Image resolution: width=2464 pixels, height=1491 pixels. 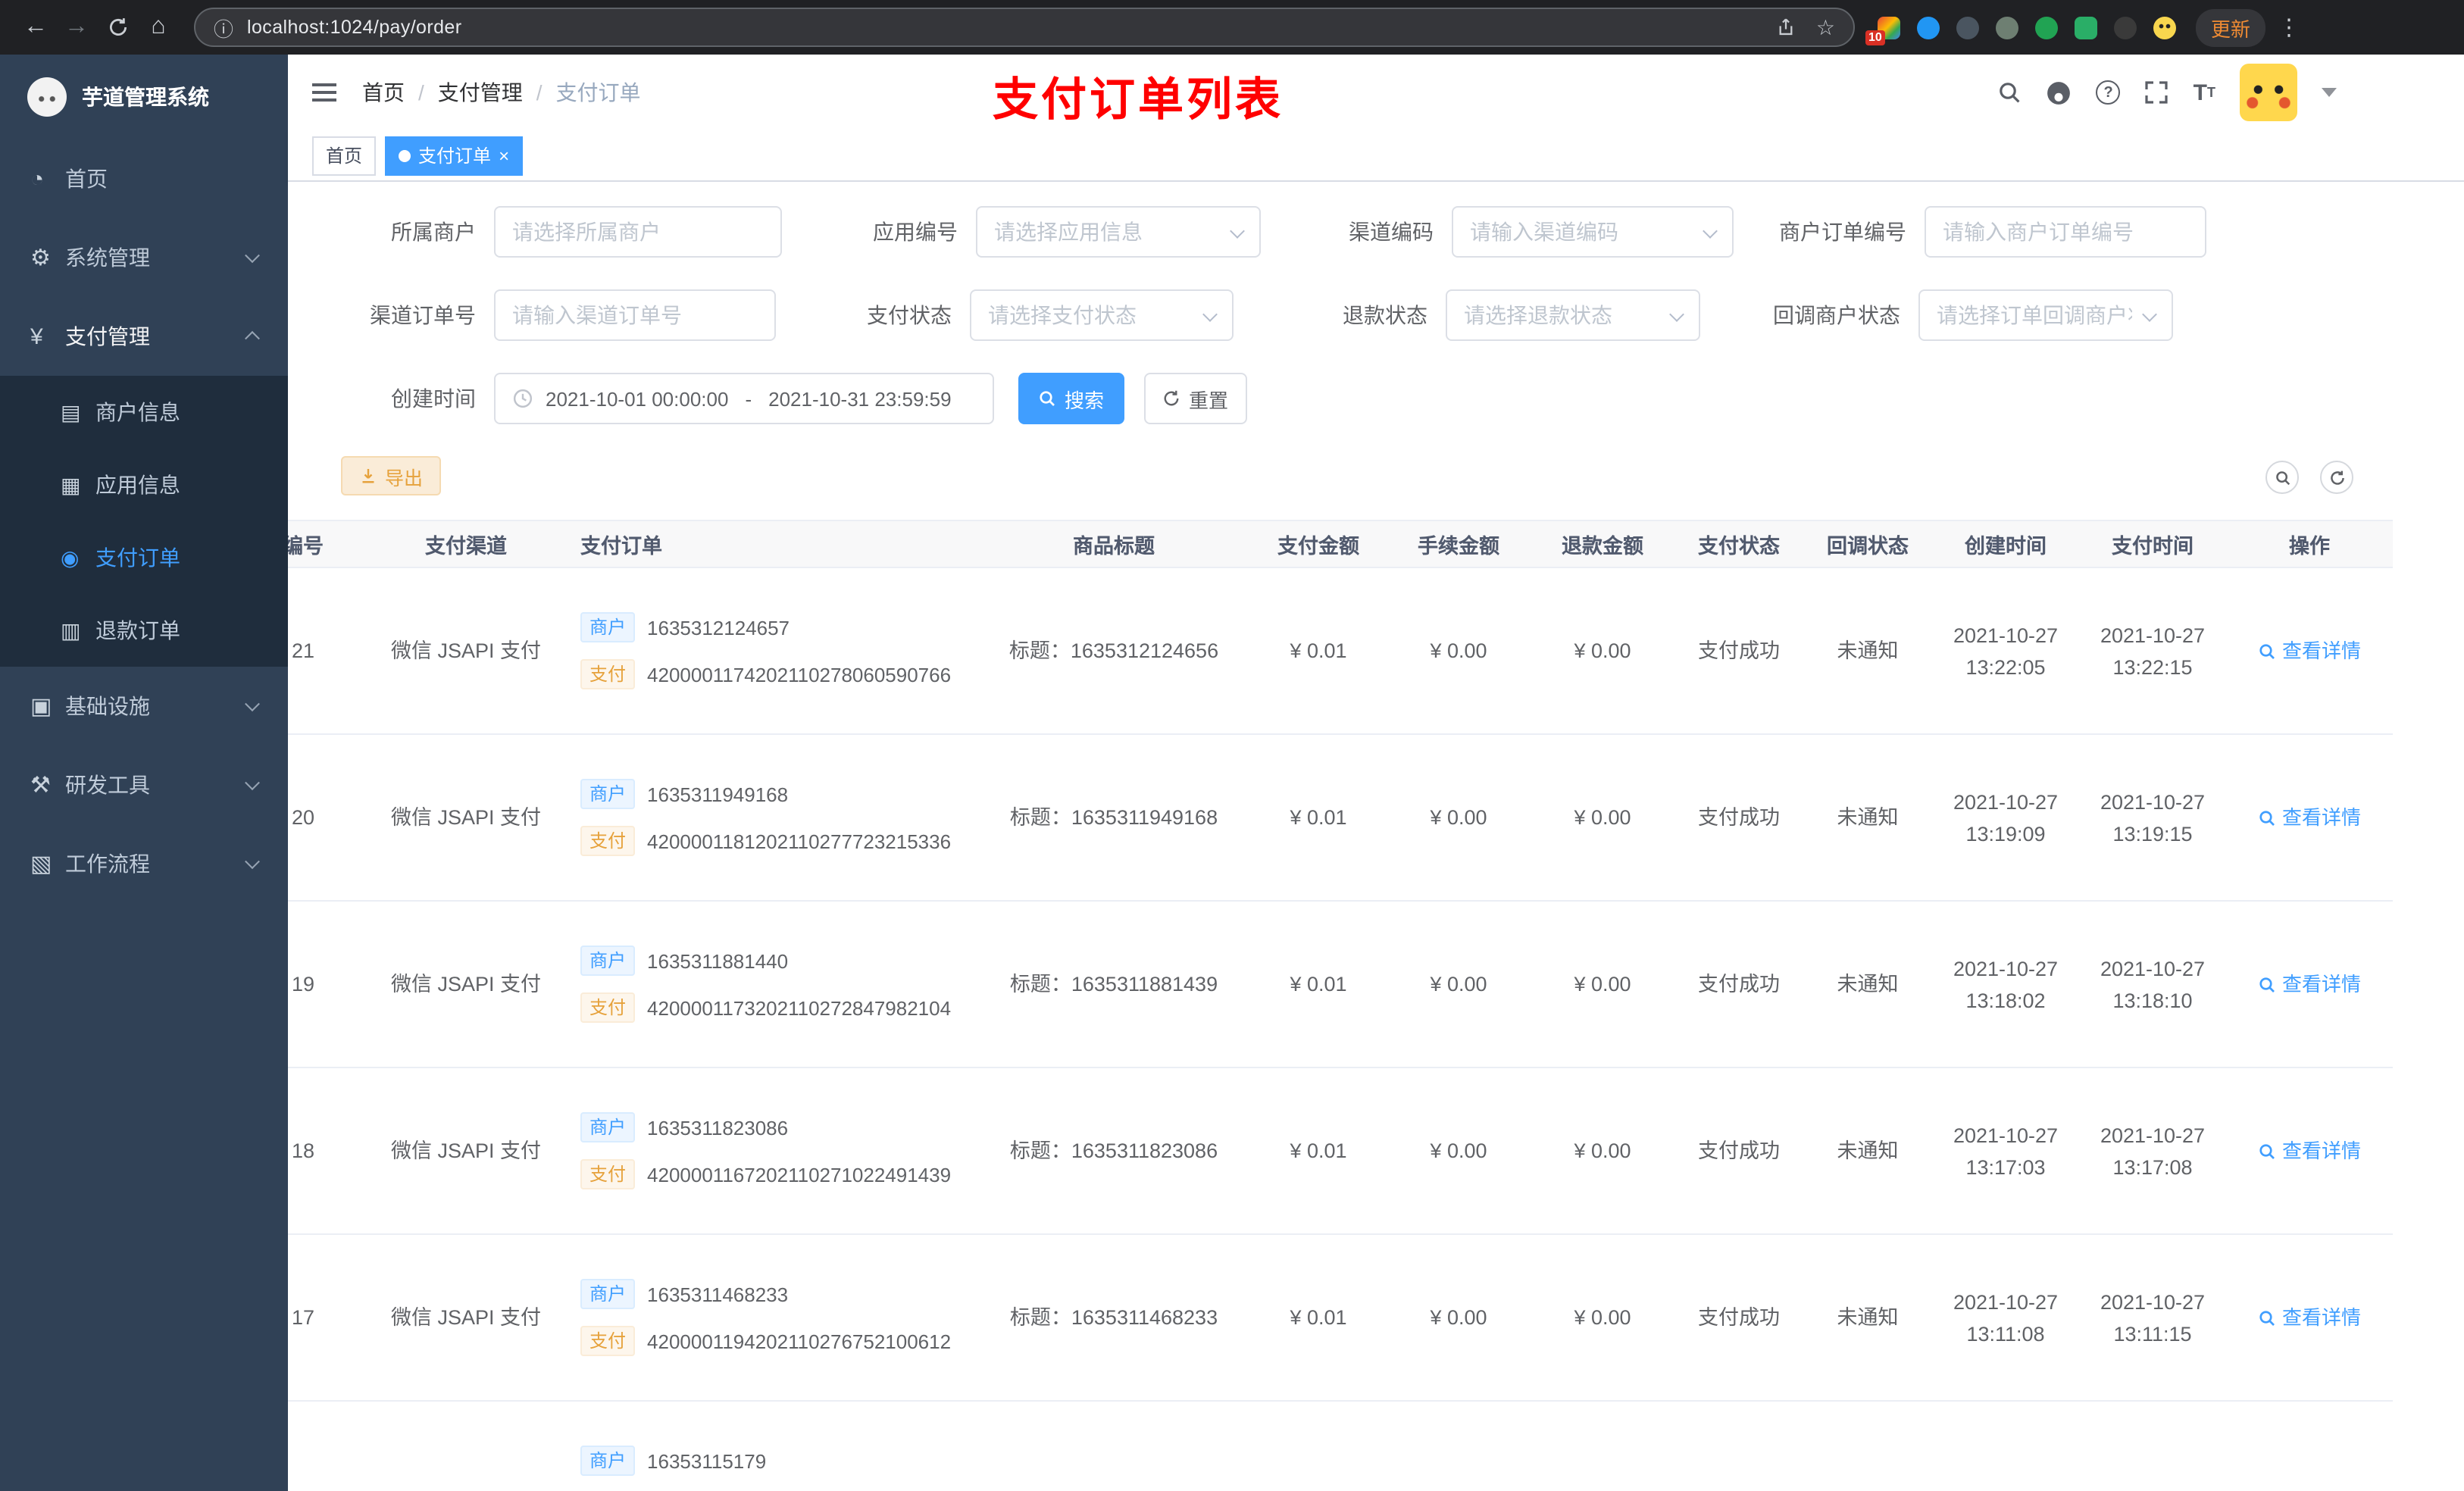 What do you see at coordinates (383, 92) in the screenshot?
I see `breadcrumb-home: 首页` at bounding box center [383, 92].